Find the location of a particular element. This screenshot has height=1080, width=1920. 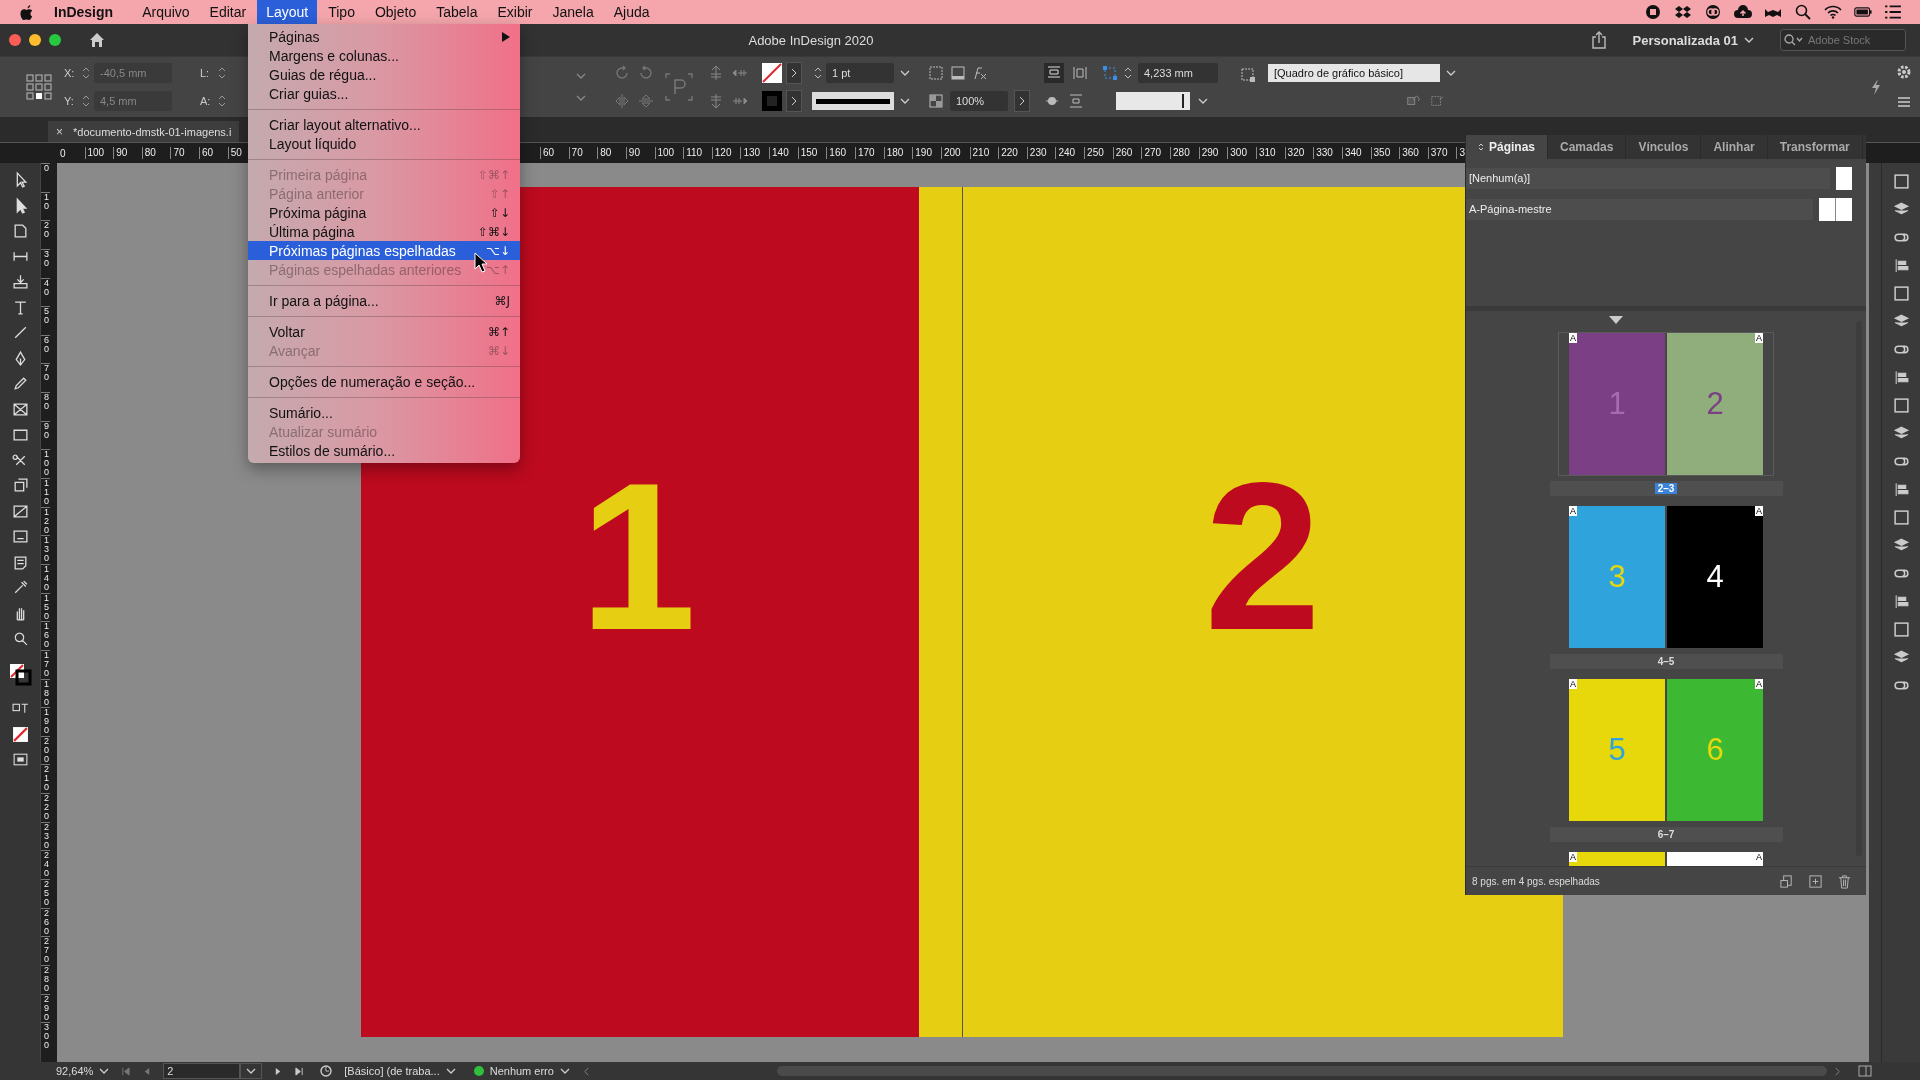

panel-tab: Vínculos is located at coordinates (1664, 147).